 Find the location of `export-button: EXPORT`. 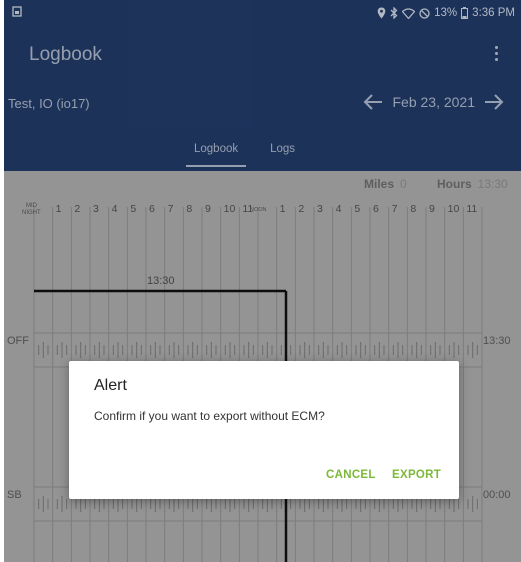

export-button: EXPORT is located at coordinates (416, 475).